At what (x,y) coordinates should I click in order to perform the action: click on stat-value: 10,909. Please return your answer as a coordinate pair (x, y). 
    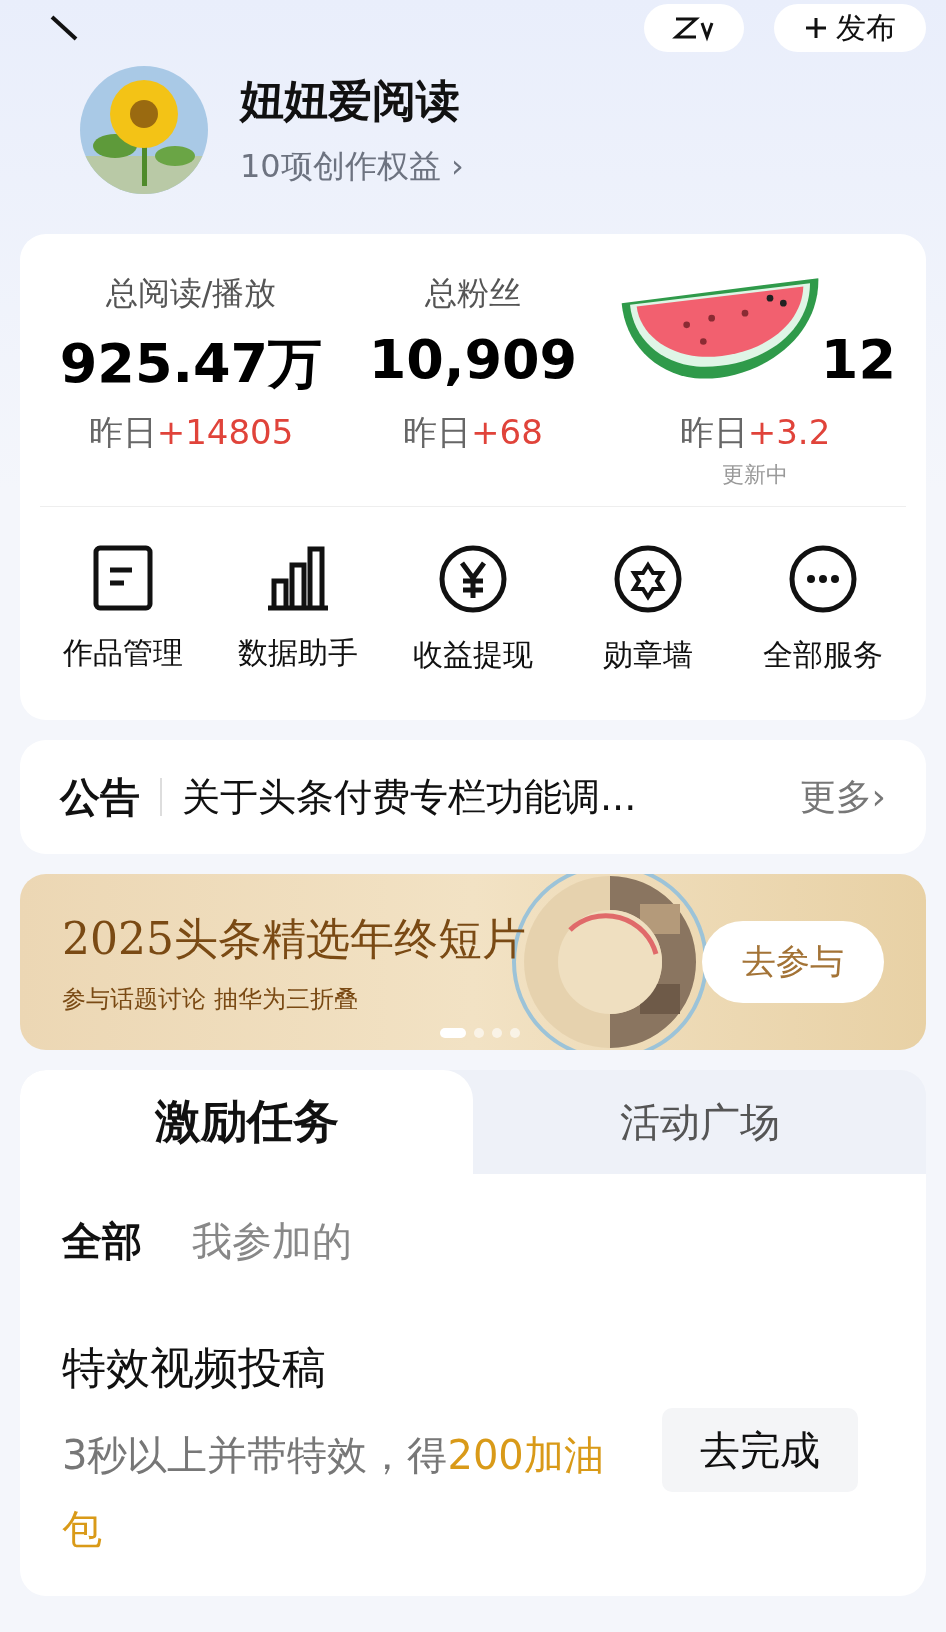
    Looking at the image, I should click on (473, 360).